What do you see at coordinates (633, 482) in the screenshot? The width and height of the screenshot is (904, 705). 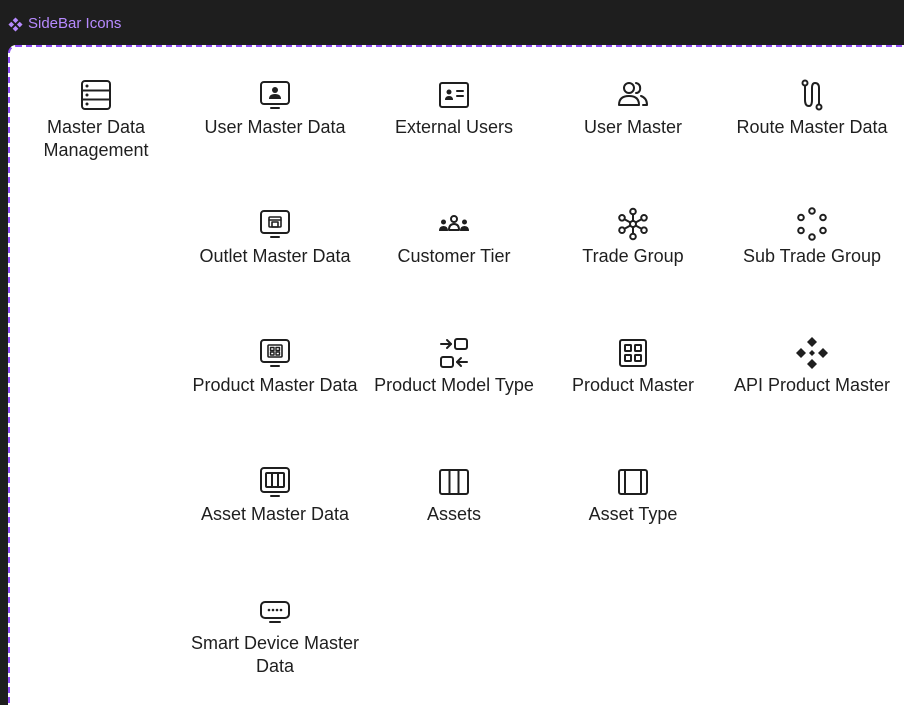 I see `columns-two-icon` at bounding box center [633, 482].